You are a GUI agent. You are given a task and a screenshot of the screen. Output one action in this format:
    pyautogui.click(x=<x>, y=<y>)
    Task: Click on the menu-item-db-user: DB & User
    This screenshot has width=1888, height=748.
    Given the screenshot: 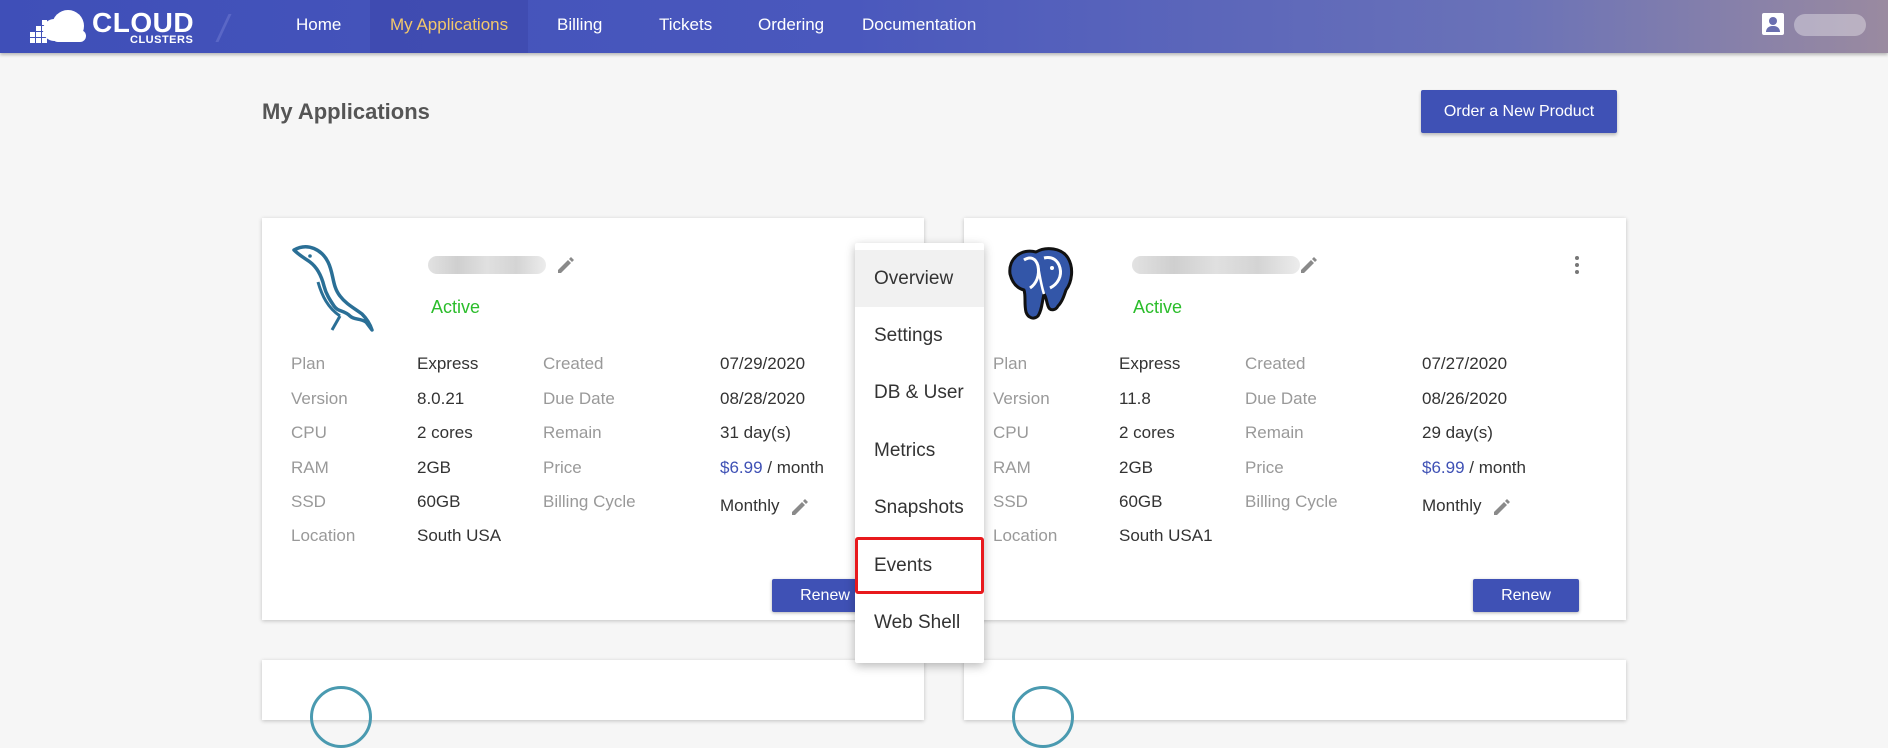 What is the action you would take?
    pyautogui.click(x=919, y=392)
    